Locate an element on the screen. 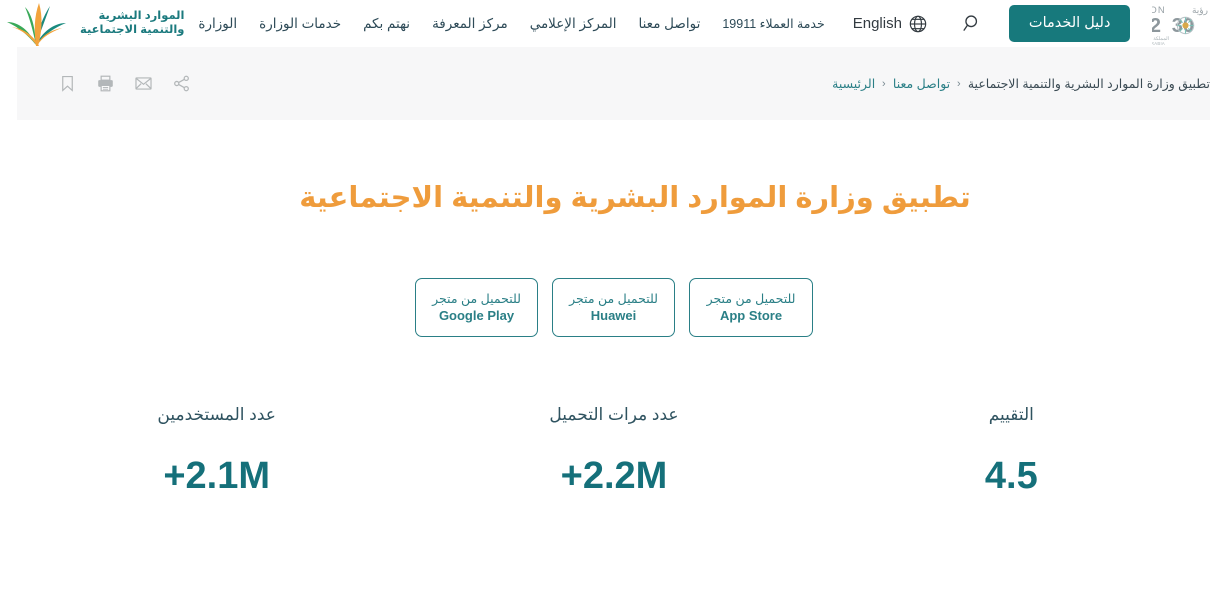  stat-rating: التقييم 4.5 is located at coordinates (1011, 450).